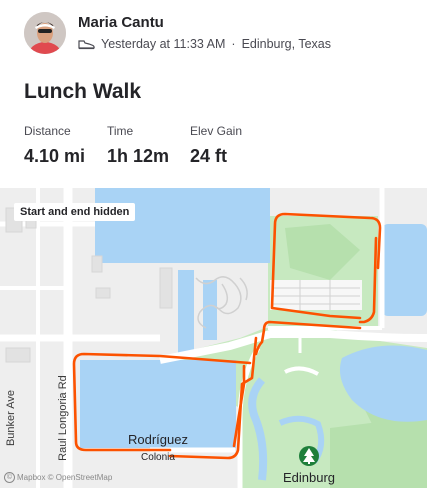 This screenshot has height=500, width=427. What do you see at coordinates (216, 131) in the screenshot?
I see `stat-label: Elev Gain` at bounding box center [216, 131].